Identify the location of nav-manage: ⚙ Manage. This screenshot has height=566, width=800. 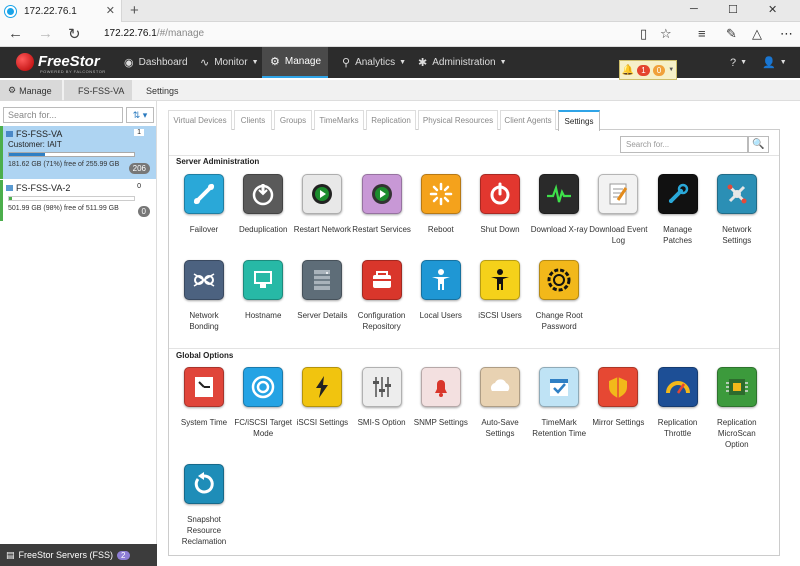
(295, 62).